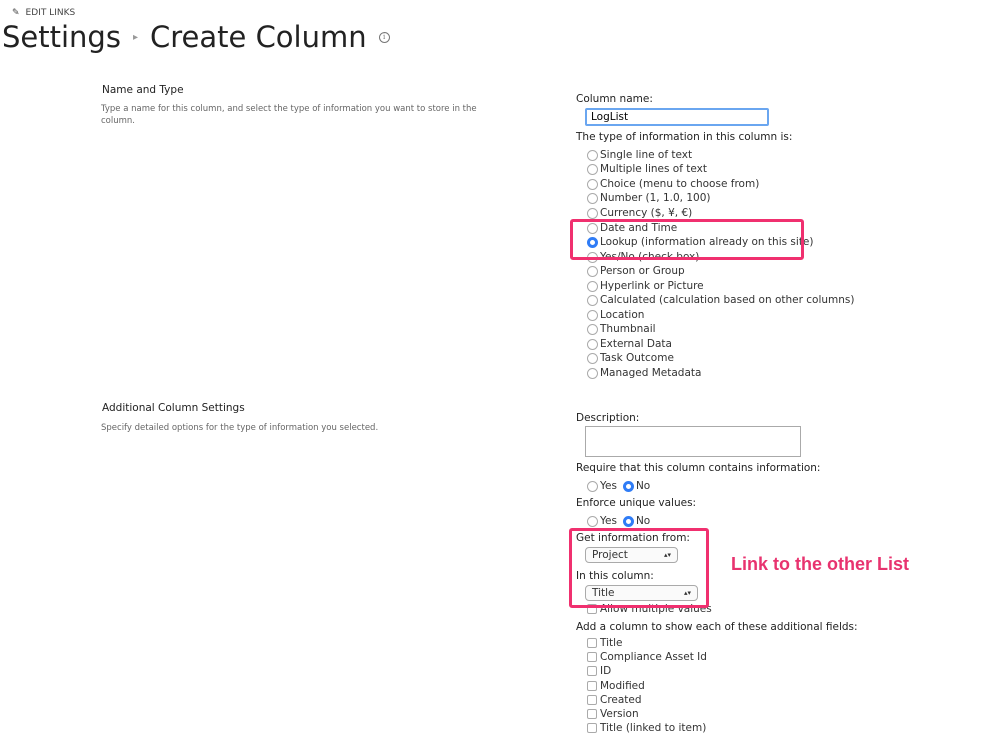  Describe the element at coordinates (599, 671) in the screenshot. I see `additional-field-option: ID` at that location.